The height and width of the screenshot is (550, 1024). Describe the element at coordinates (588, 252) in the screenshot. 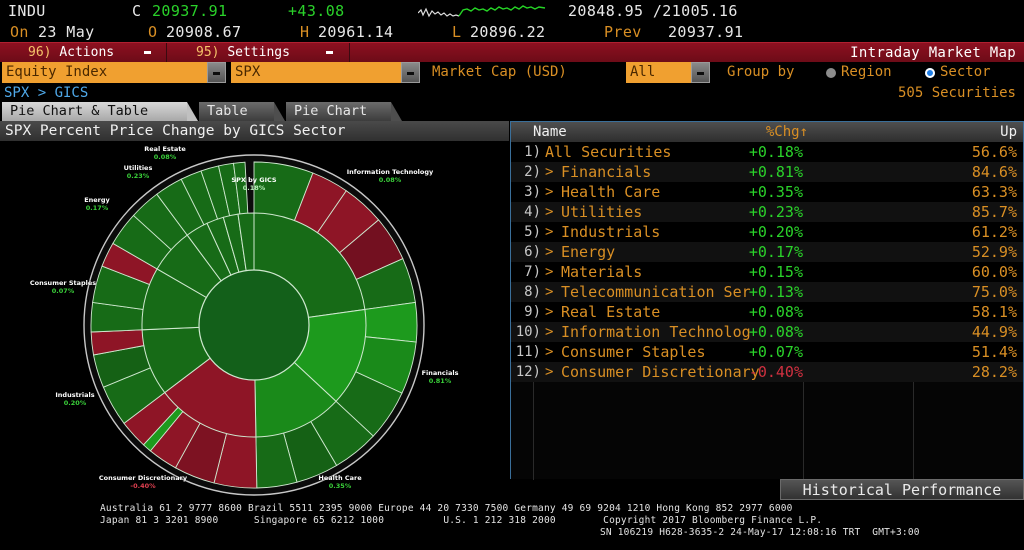

I see `row-sector-name: Energy` at that location.